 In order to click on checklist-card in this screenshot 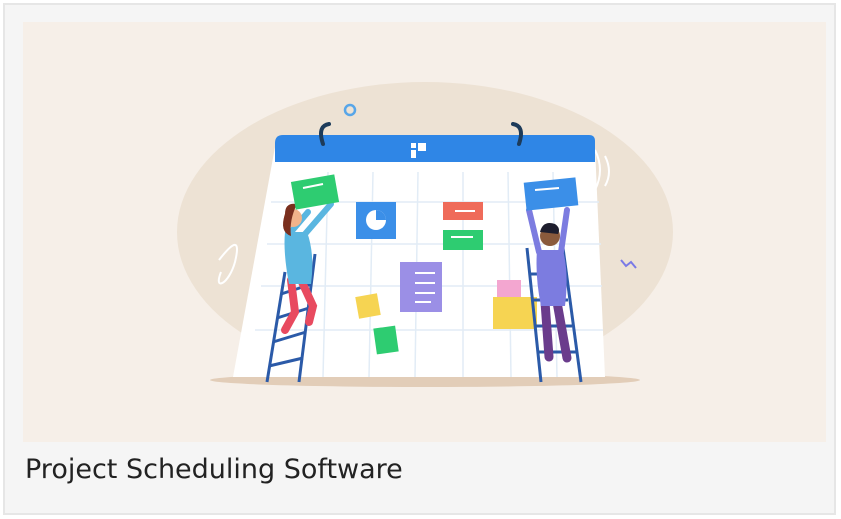, I will do `click(421, 287)`.